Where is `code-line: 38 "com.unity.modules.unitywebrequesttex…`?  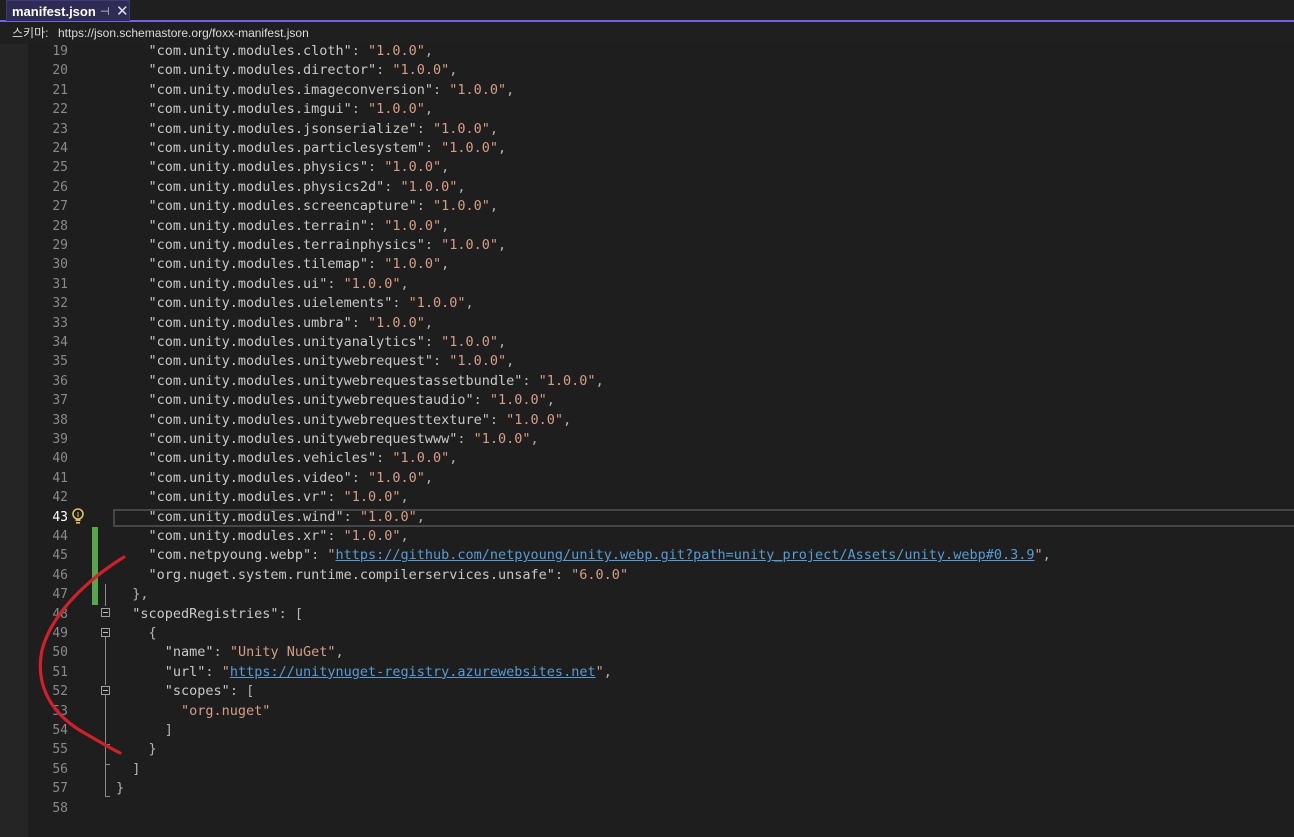 code-line: 38 "com.unity.modules.unitywebrequesttex… is located at coordinates (647, 420).